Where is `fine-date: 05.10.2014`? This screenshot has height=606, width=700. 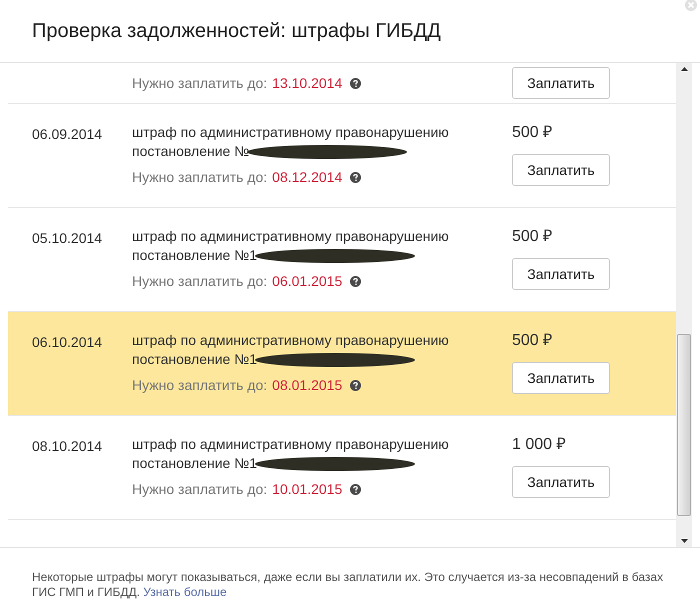 fine-date: 05.10.2014 is located at coordinates (67, 238).